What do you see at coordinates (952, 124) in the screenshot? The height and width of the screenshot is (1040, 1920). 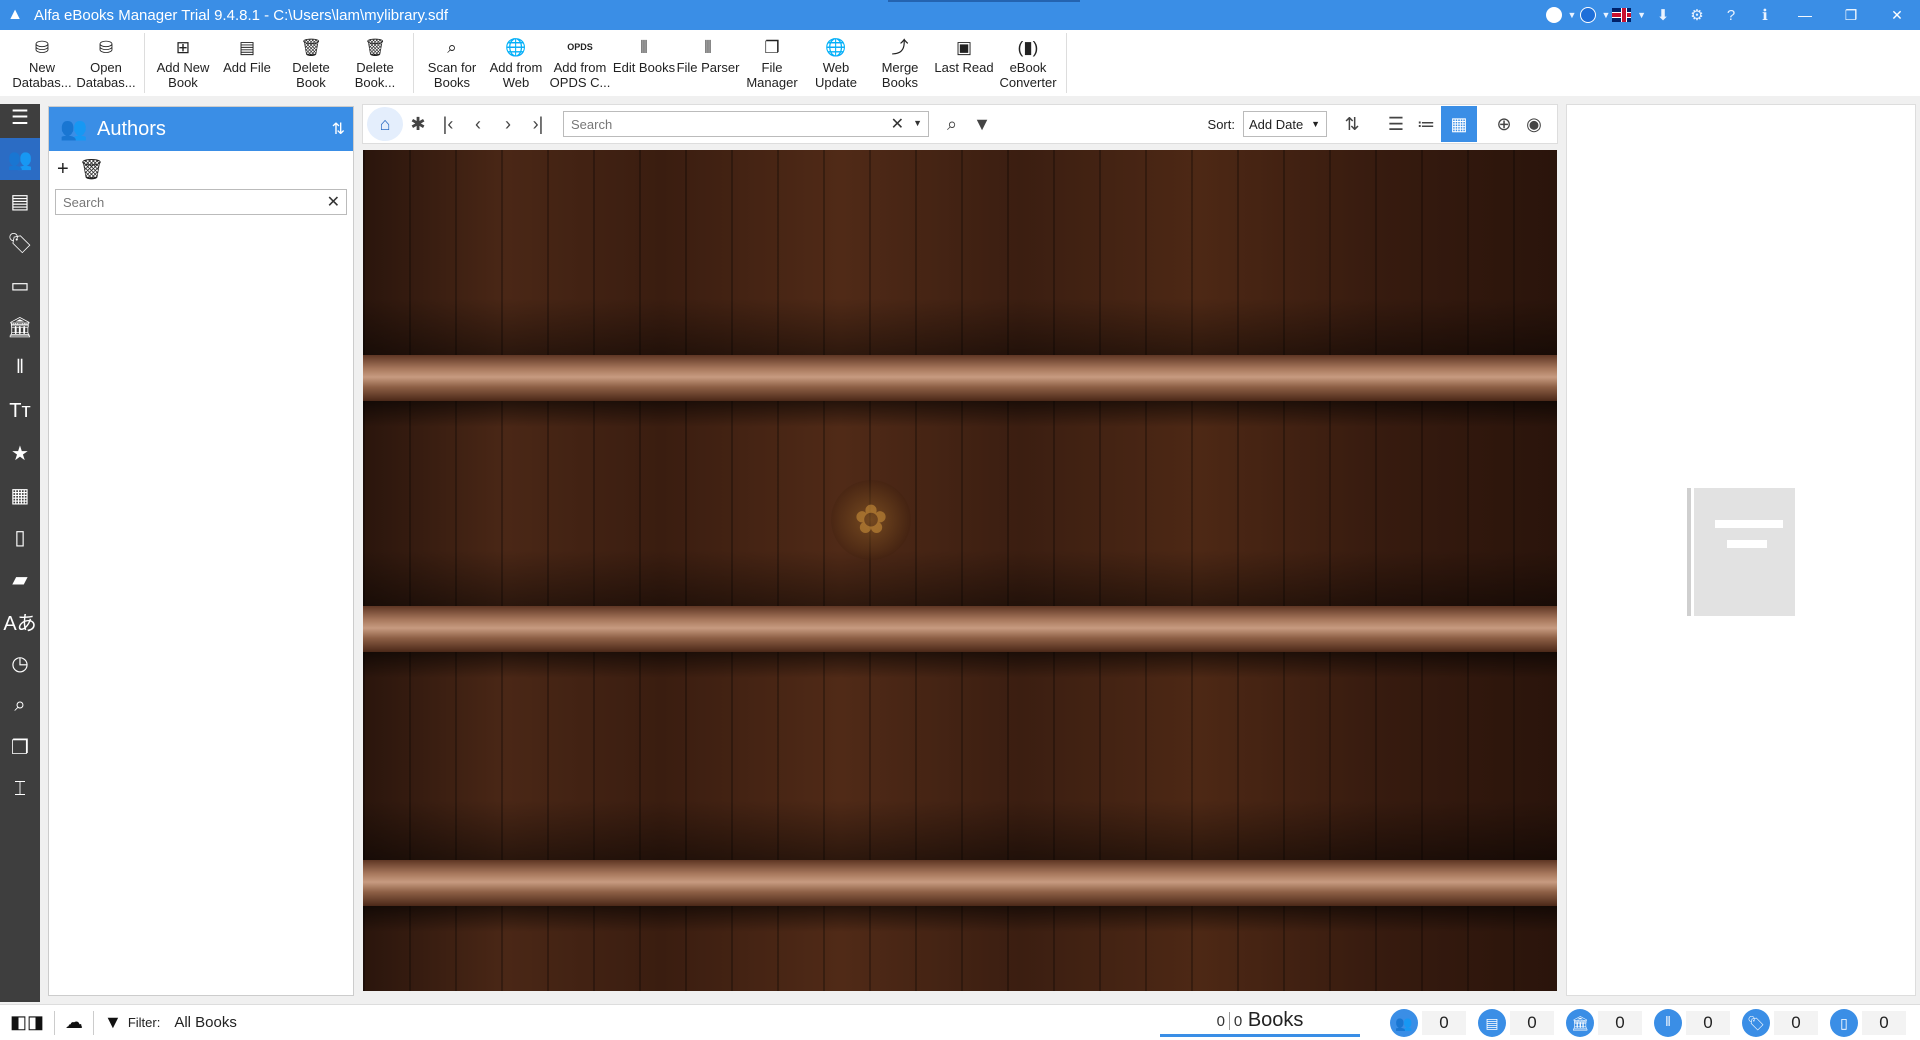 I see `advanced-search-icon: ⌕` at bounding box center [952, 124].